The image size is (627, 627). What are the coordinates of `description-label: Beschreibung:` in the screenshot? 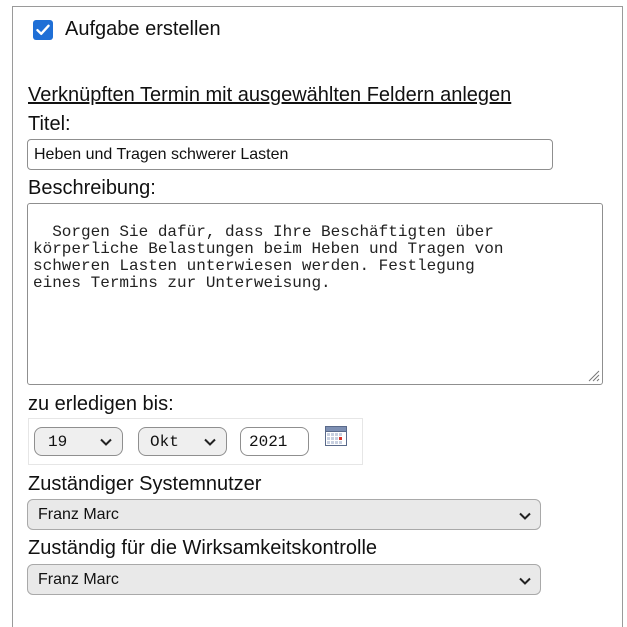 It's located at (92, 188).